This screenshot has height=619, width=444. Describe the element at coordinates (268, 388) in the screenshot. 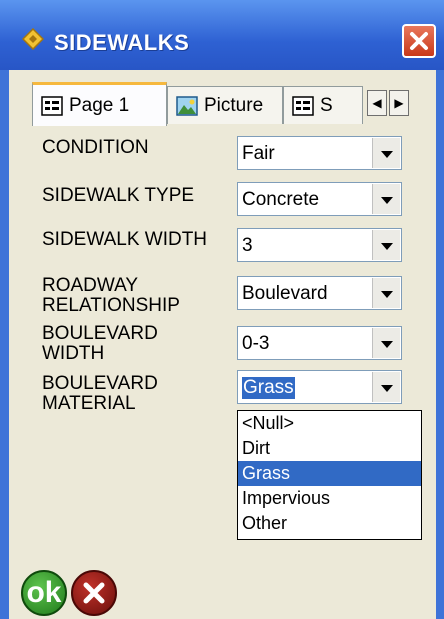

I see `boulevard-material-value: Grass` at that location.